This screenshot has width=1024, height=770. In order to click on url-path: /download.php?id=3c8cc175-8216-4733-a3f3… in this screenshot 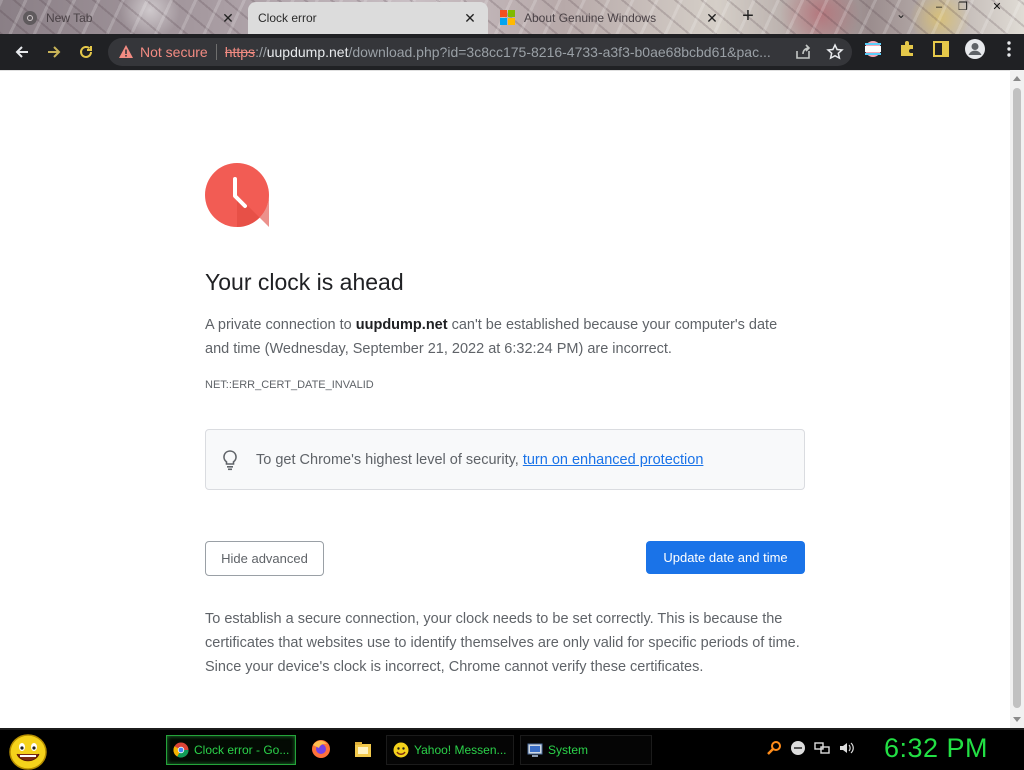, I will do `click(559, 52)`.